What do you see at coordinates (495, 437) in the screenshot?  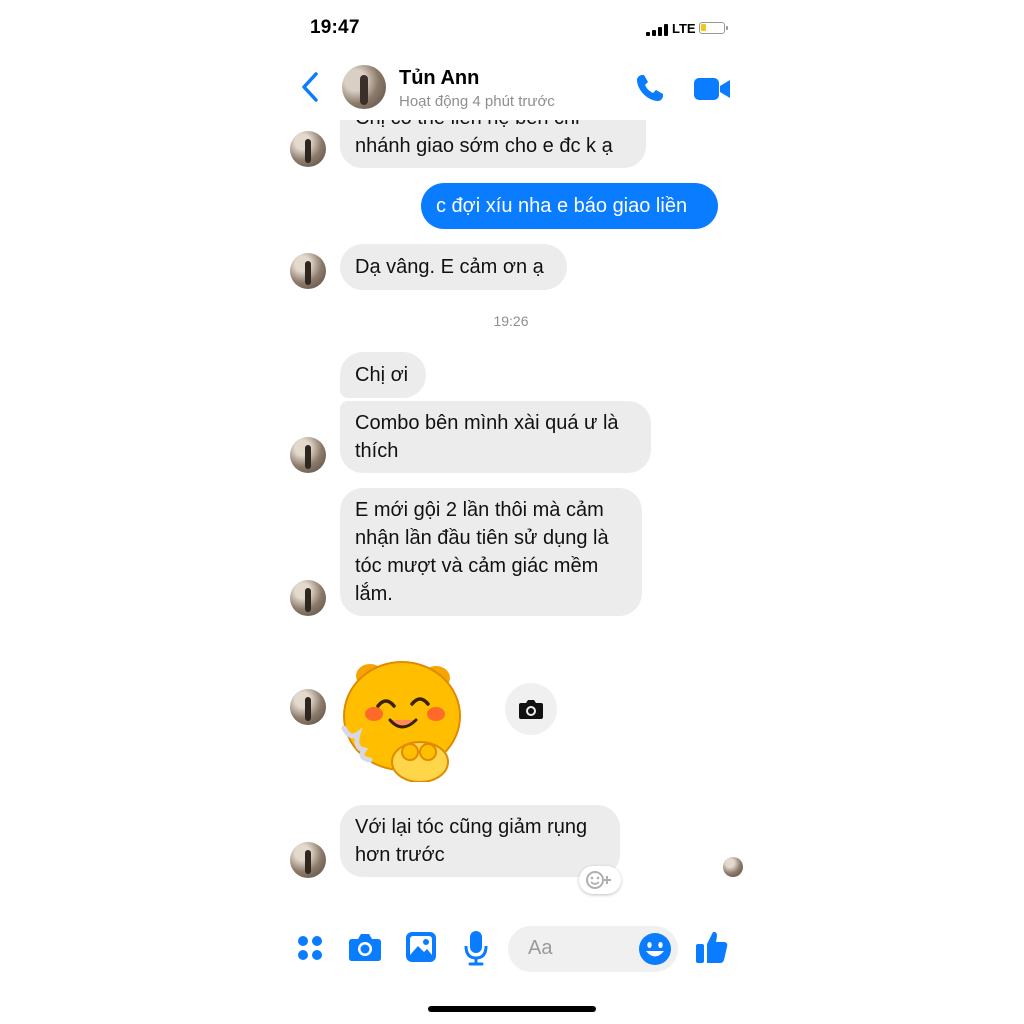 I see `message-bubble-incoming: Combo bên mình xài quá ư là thích` at bounding box center [495, 437].